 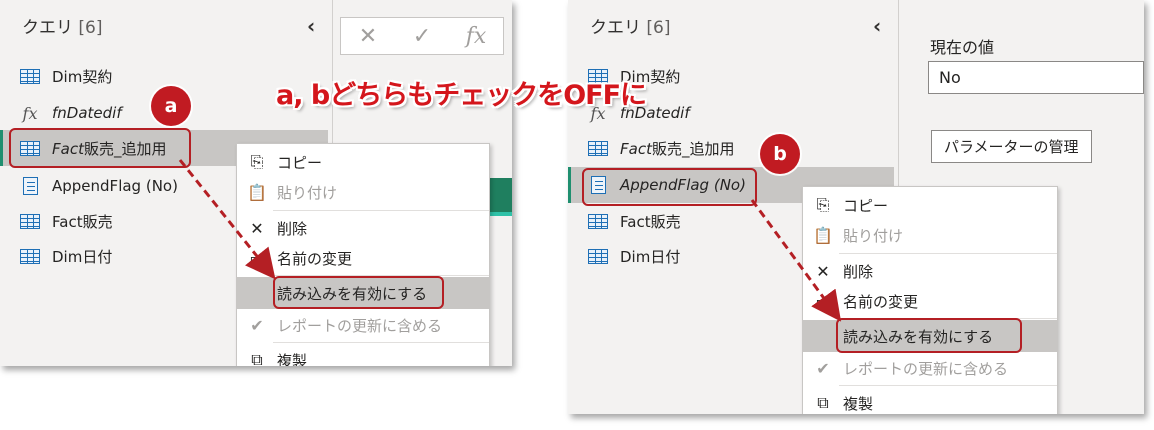 What do you see at coordinates (171, 106) in the screenshot?
I see `badge-a: a` at bounding box center [171, 106].